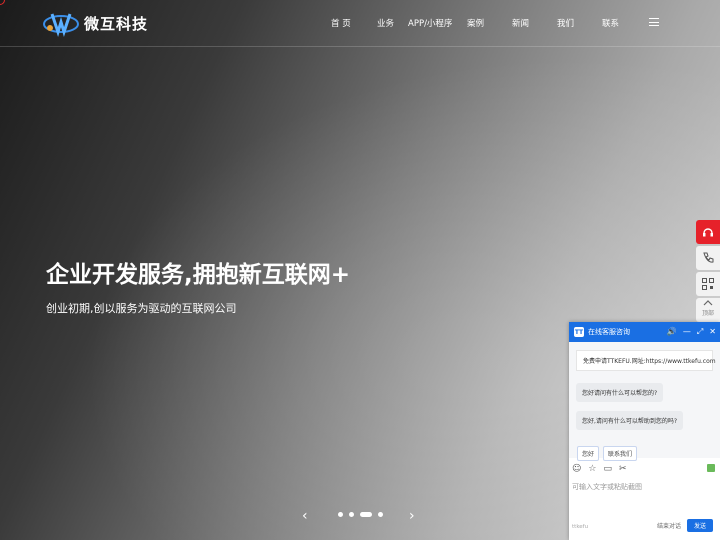 This screenshot has height=540, width=720. Describe the element at coordinates (607, 487) in the screenshot. I see `chat-input: 可输入文字或粘贴截图` at that location.